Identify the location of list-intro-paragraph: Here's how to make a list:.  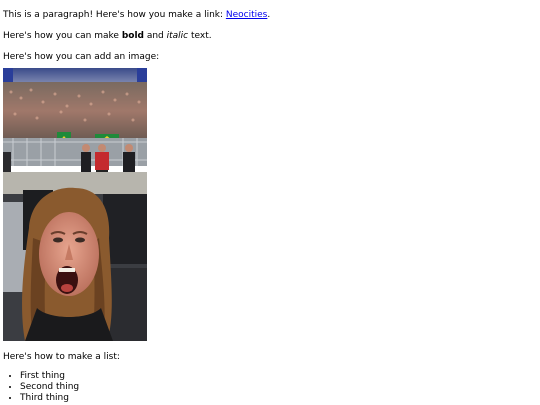
(61, 357).